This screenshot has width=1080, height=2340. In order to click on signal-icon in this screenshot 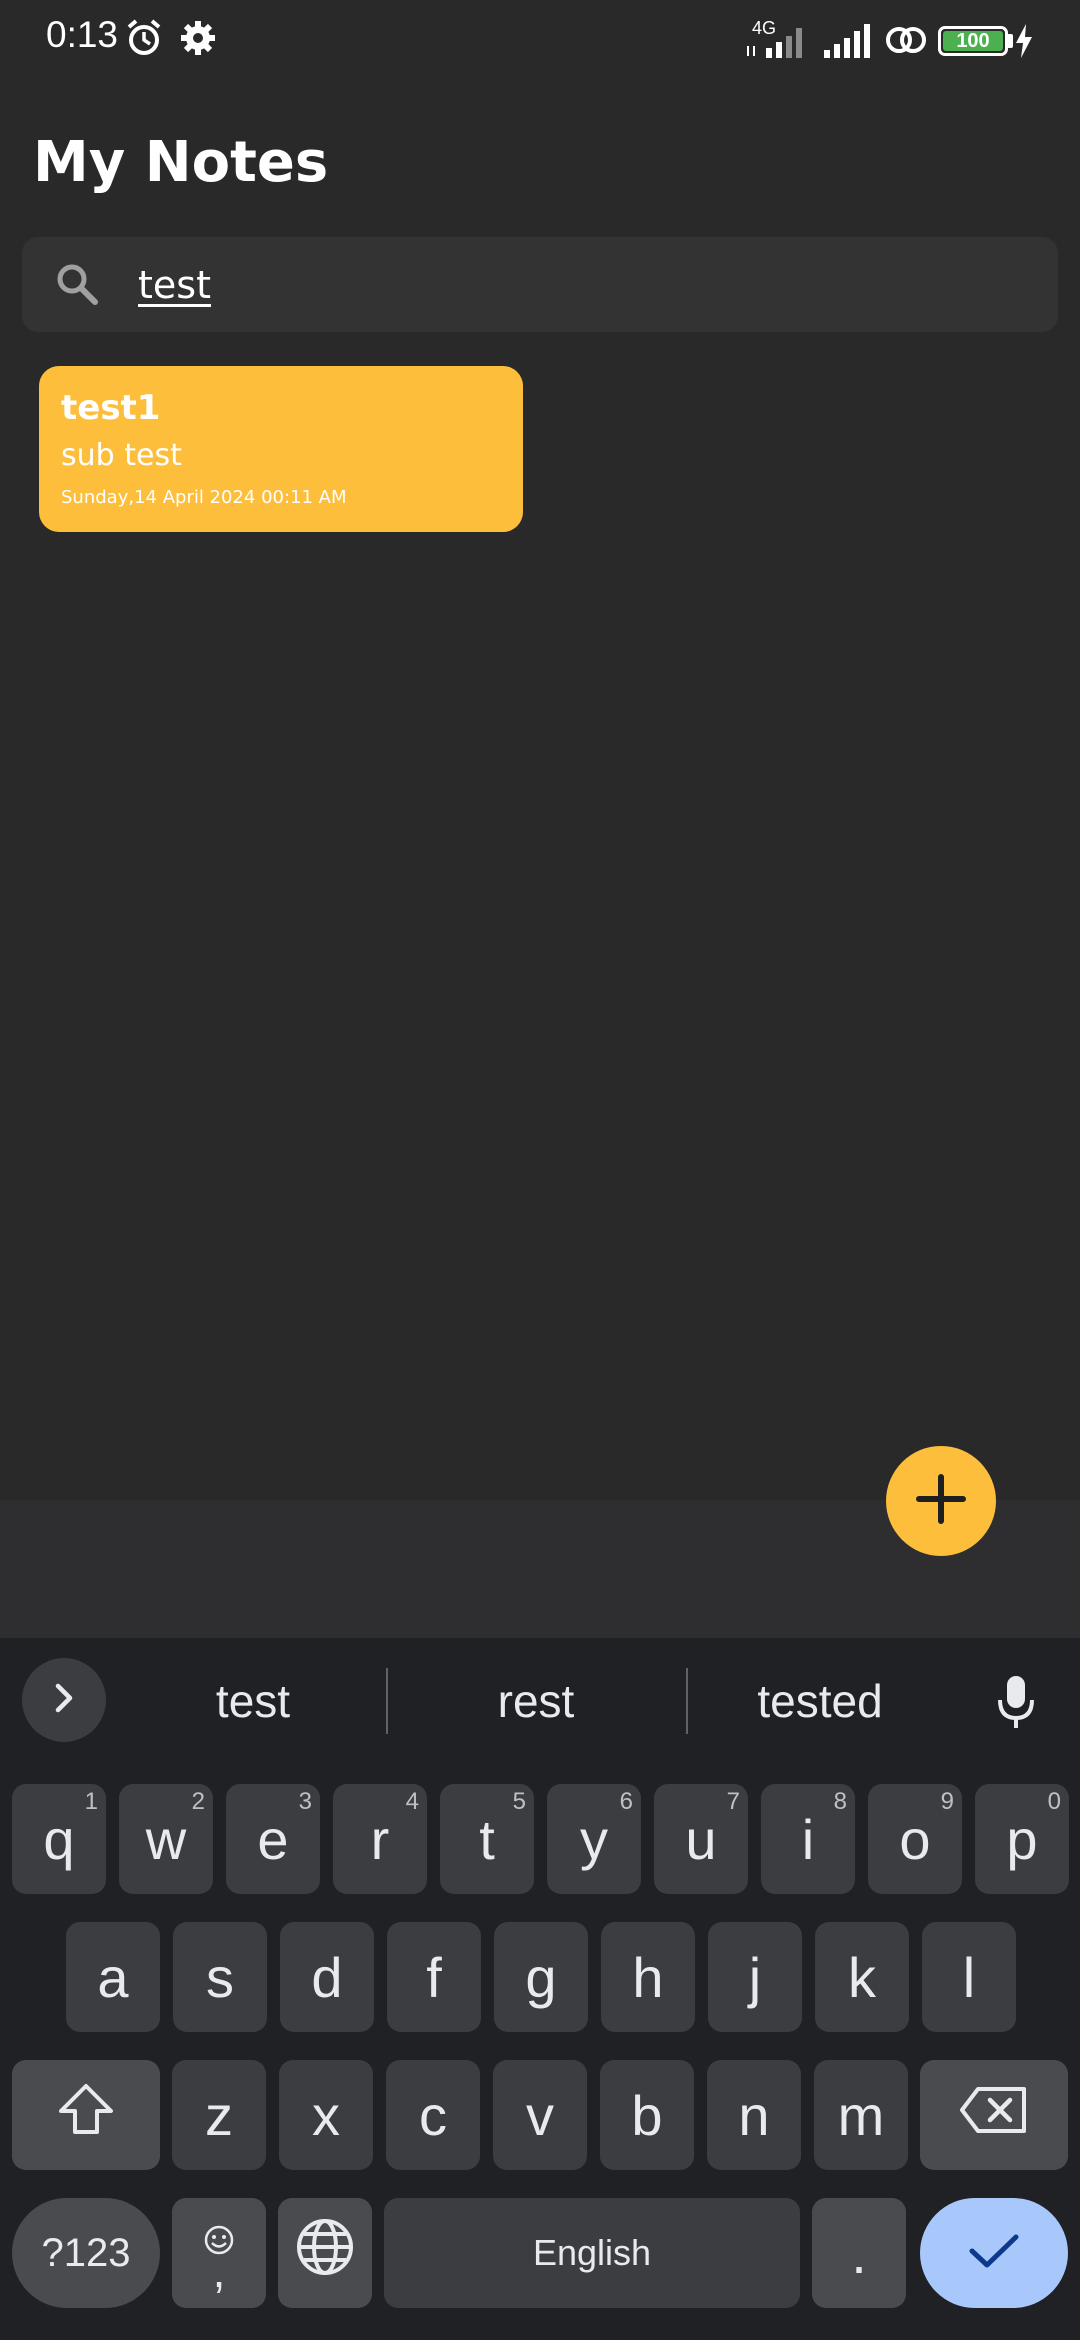, I will do `click(779, 42)`.